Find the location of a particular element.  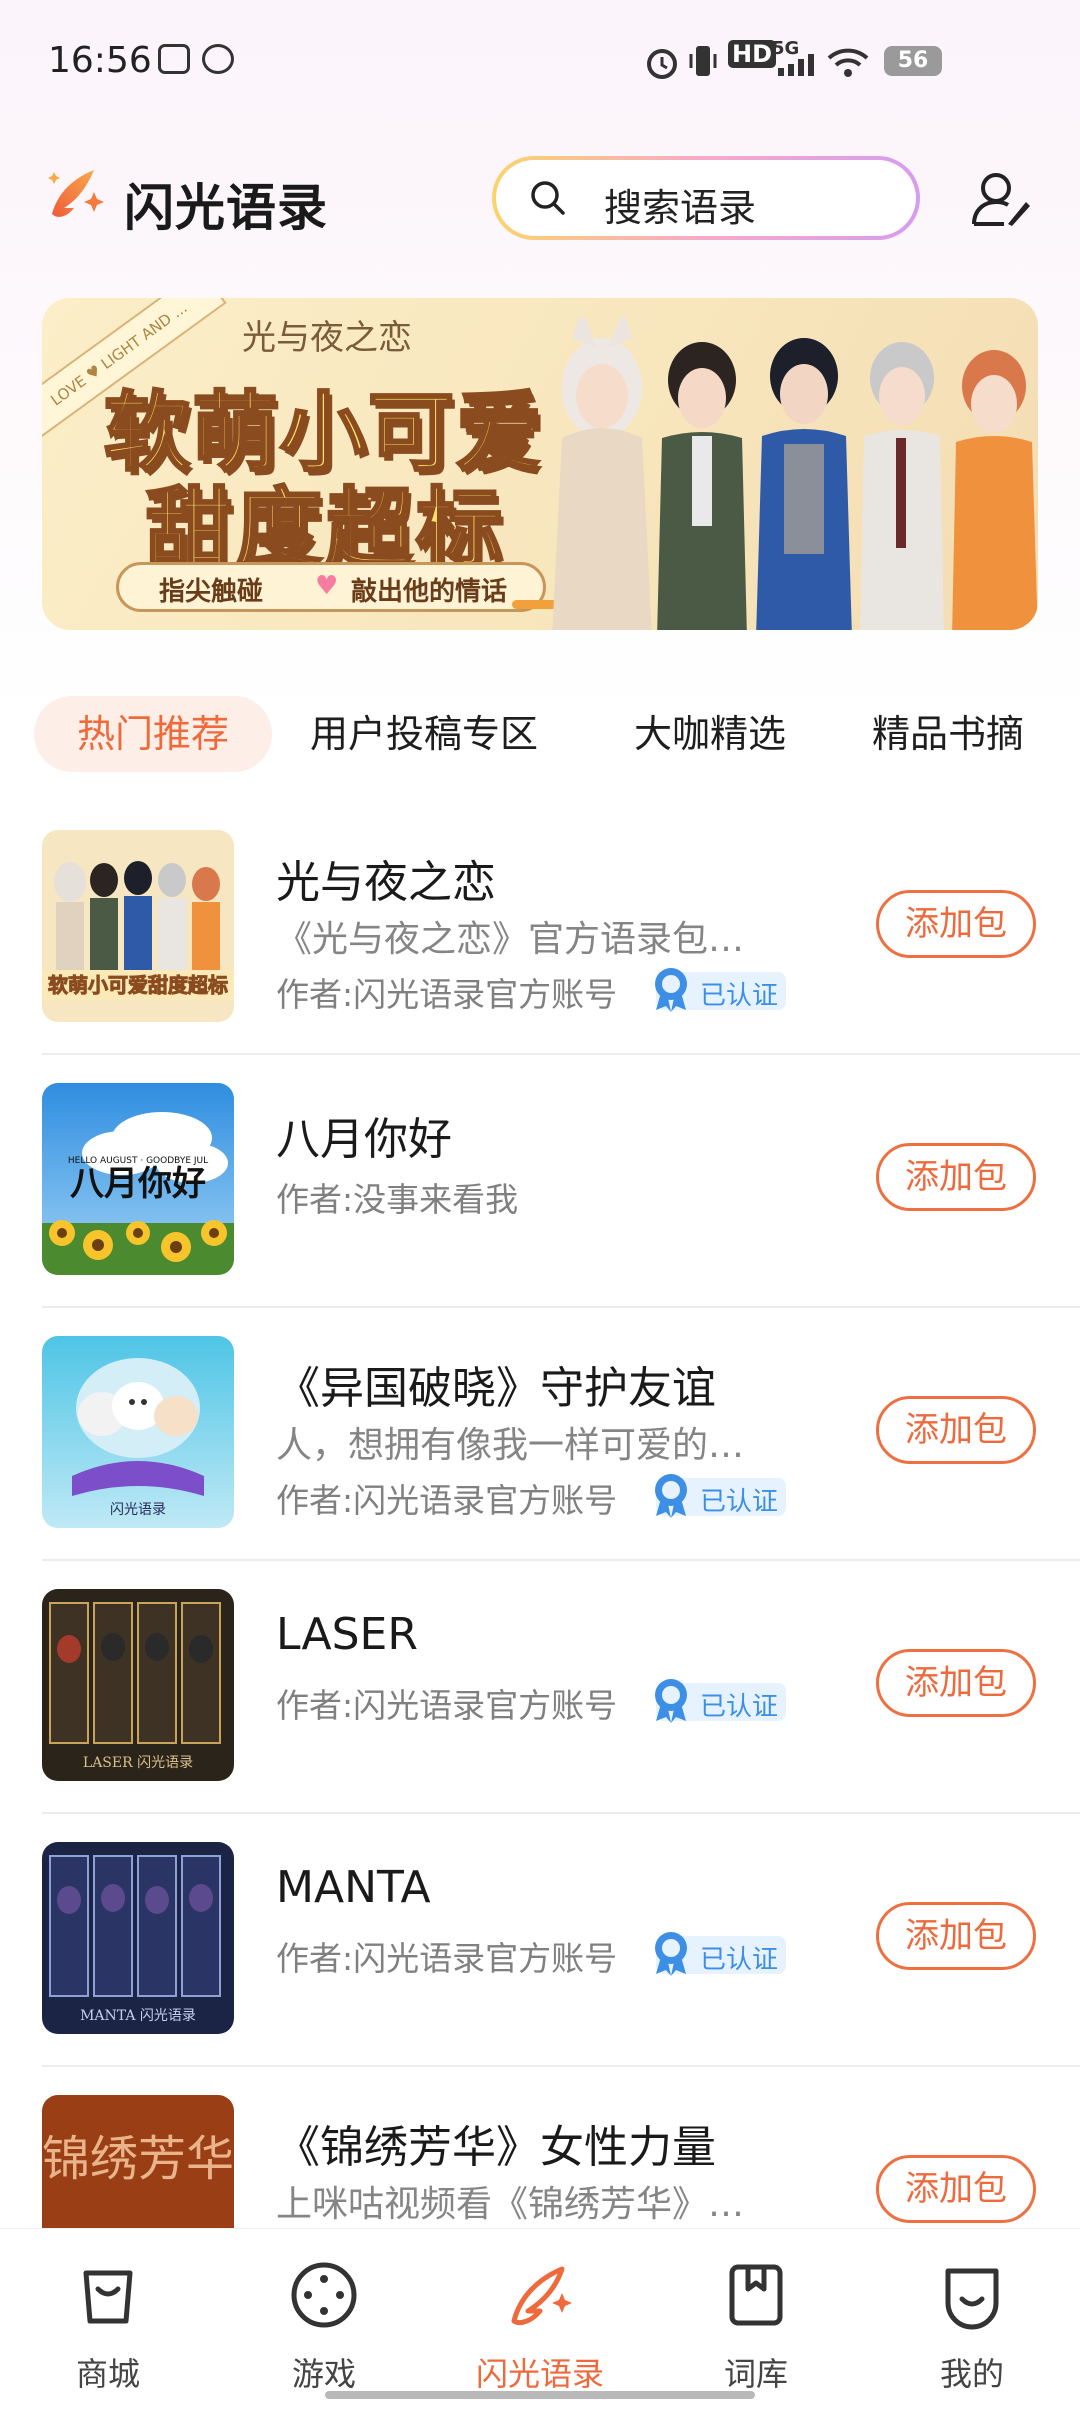

banner-tagline: 指尖触碰 ♥ 敲出他的情话 is located at coordinates (331, 587).